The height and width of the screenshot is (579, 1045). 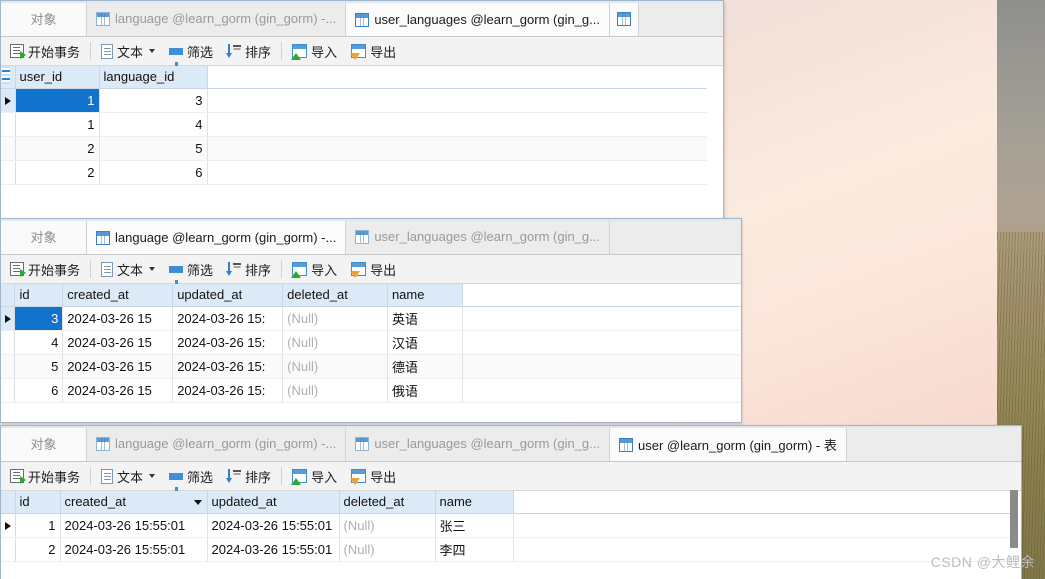 I want to click on cell-name: 俄语, so click(x=425, y=390).